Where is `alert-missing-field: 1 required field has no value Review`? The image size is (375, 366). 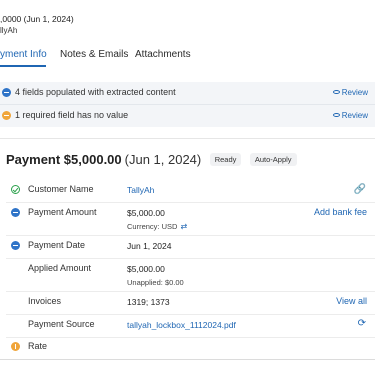
alert-missing-field: 1 required field has no value Review is located at coordinates (187, 115).